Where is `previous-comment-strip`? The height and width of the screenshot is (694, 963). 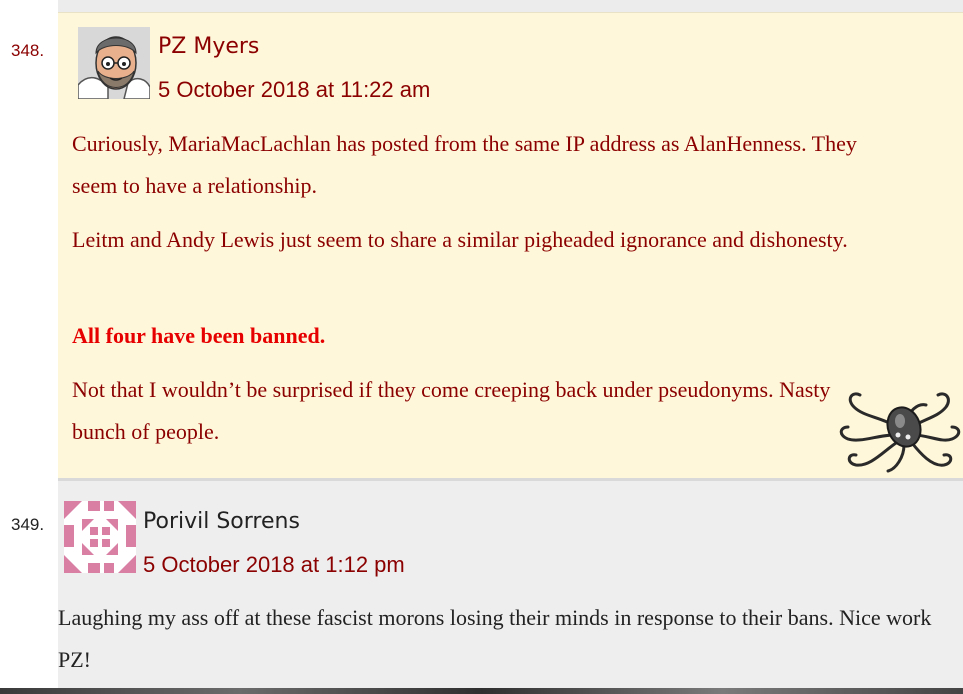
previous-comment-strip is located at coordinates (510, 6).